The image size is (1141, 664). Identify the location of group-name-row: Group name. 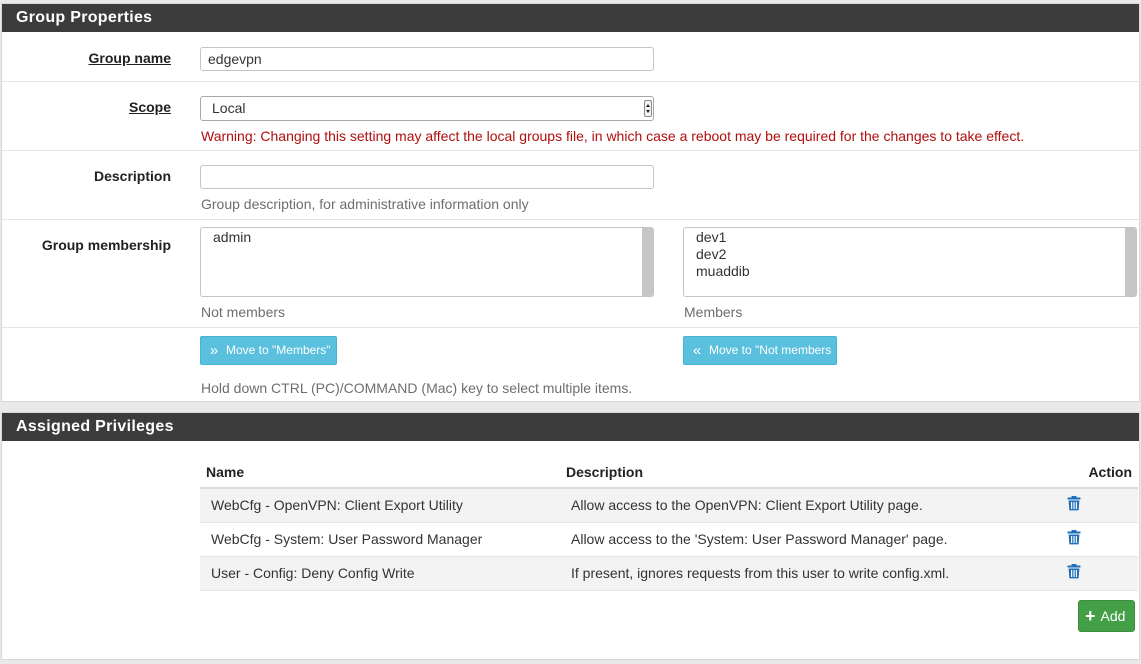
(571, 57).